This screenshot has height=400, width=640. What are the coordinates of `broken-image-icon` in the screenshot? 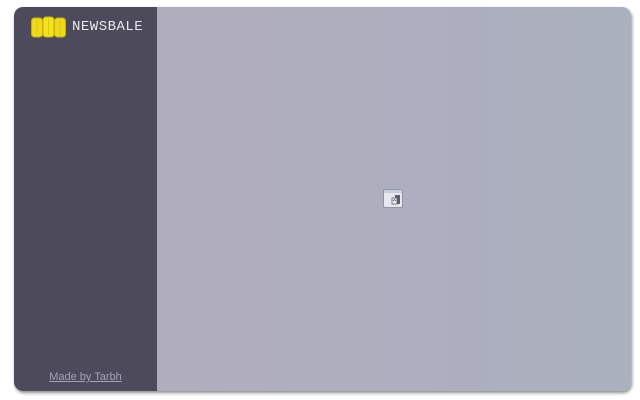 It's located at (393, 198).